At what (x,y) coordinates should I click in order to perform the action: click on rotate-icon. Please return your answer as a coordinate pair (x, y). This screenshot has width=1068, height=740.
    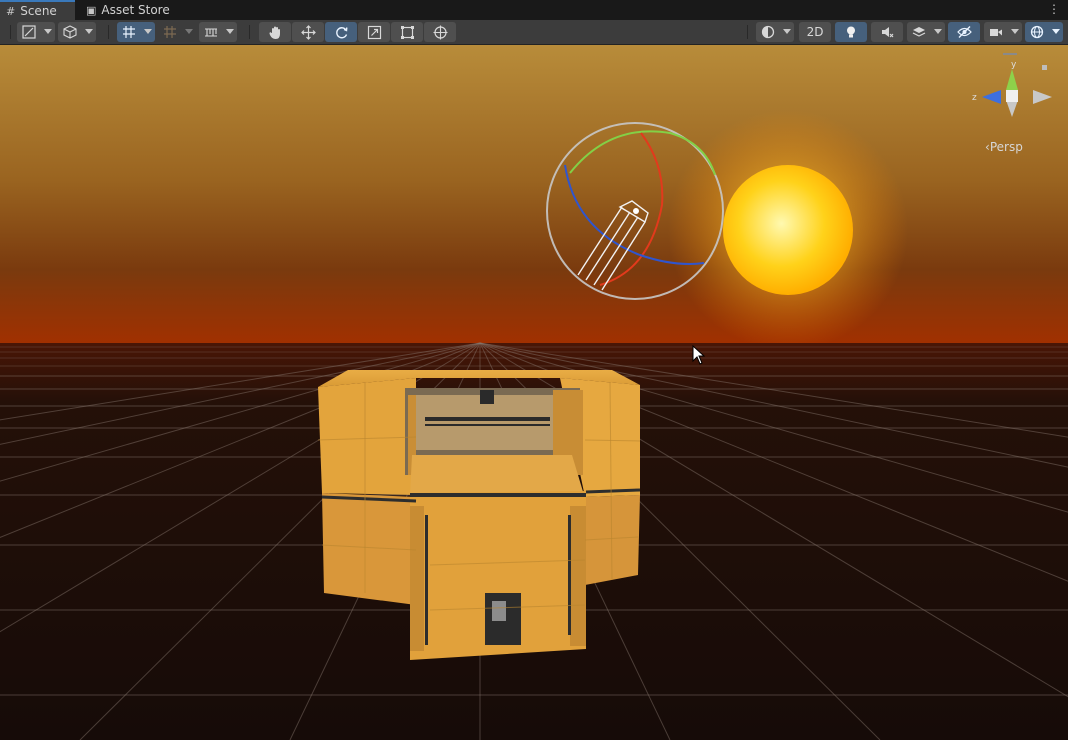
    Looking at the image, I should click on (341, 32).